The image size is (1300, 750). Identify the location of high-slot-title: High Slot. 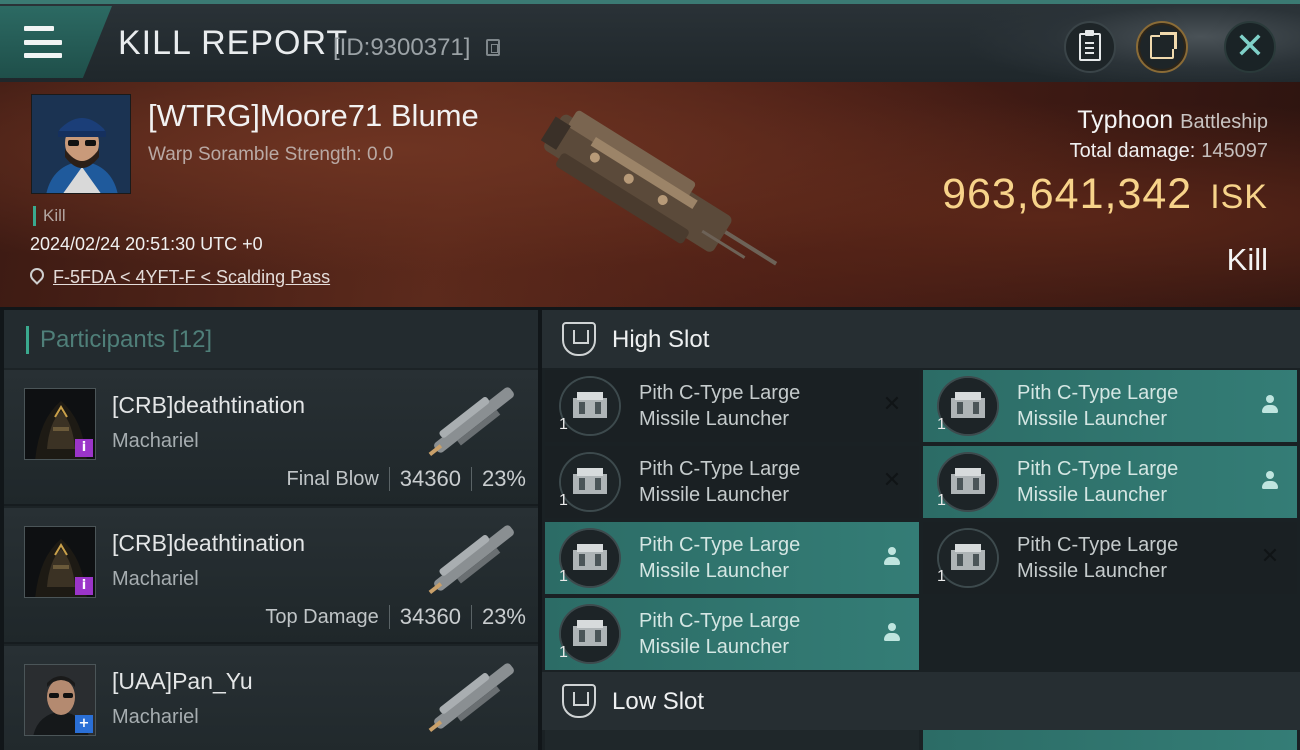
(661, 339).